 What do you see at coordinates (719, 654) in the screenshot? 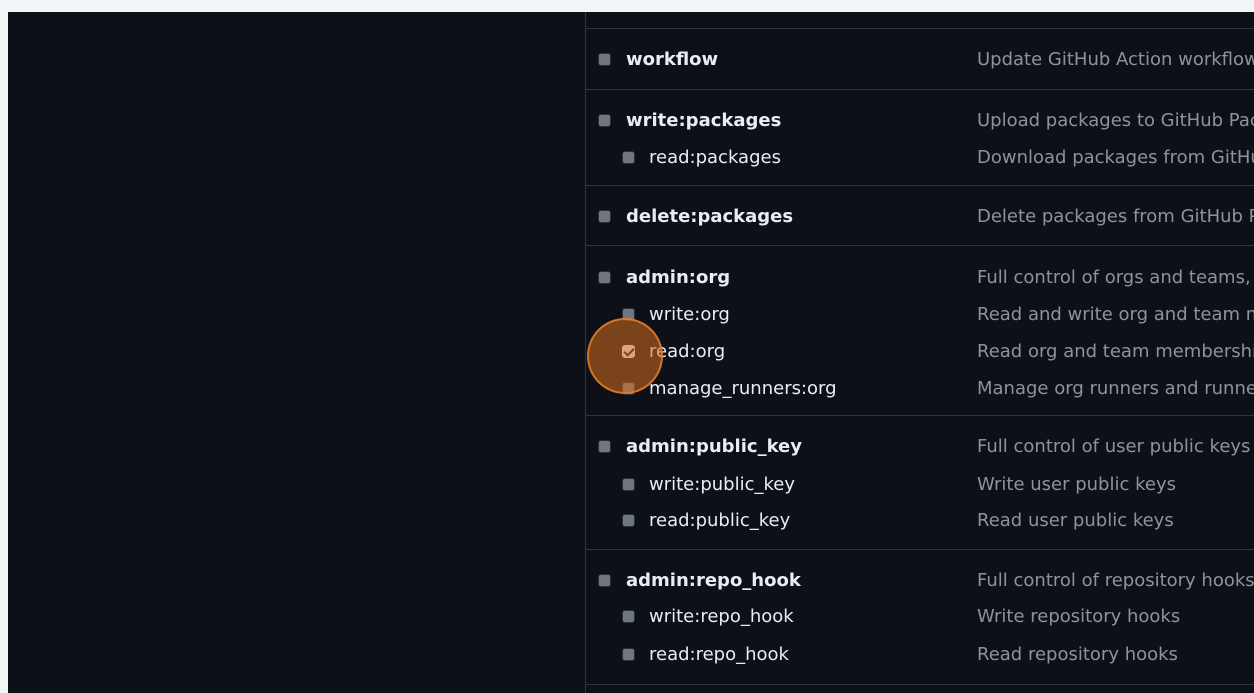
I see `scope-name: read:repo_hook` at bounding box center [719, 654].